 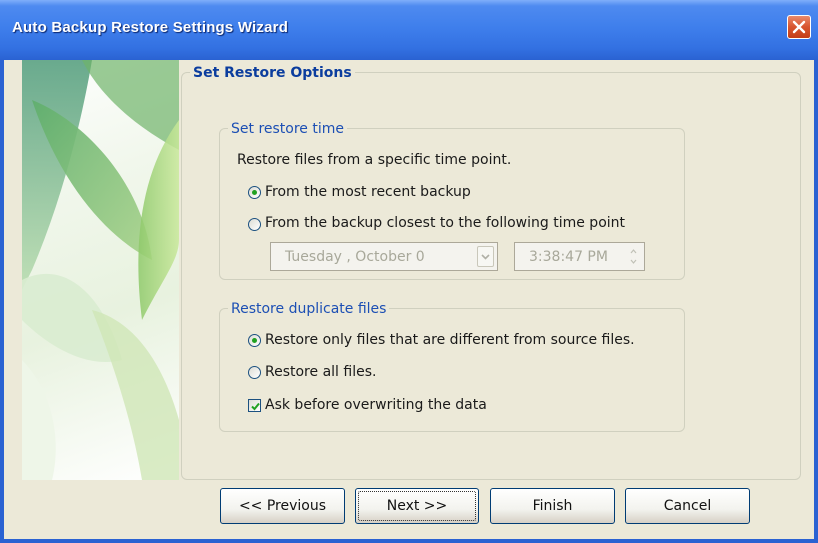 I want to click on time-picker-value: 3:38:47 PM, so click(x=568, y=257).